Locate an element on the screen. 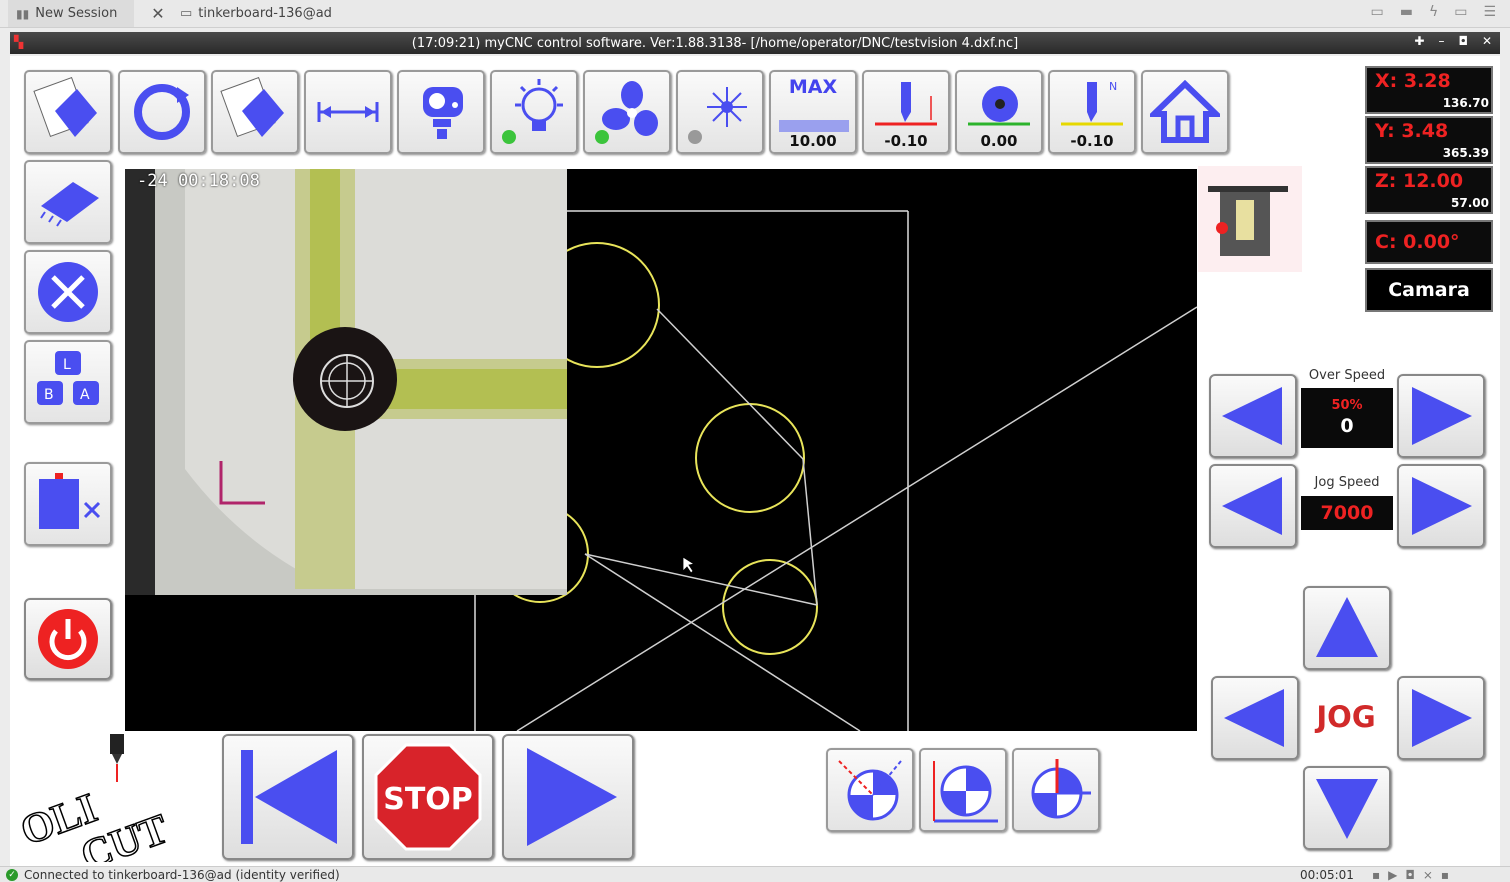 Image resolution: width=1510 pixels, height=882 pixels. lightning-icon: ϟ is located at coordinates (1433, 12).